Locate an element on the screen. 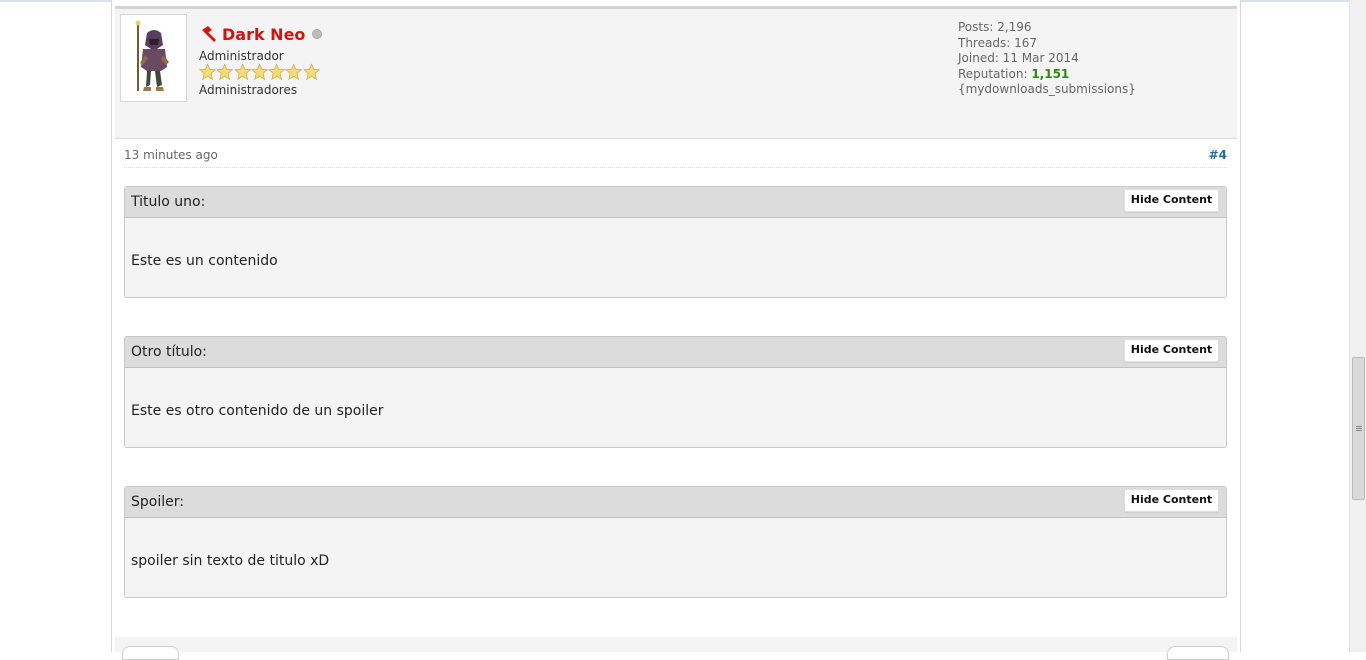 The image size is (1366, 660). spoiler-header: Otro título: Hide Content is located at coordinates (675, 352).